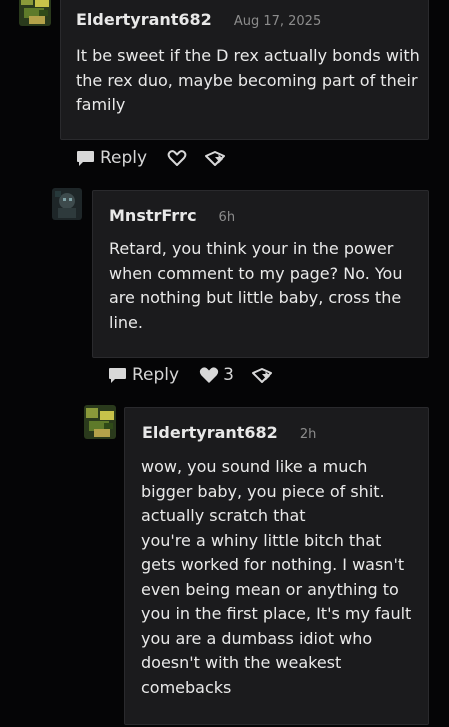 The height and width of the screenshot is (727, 449). I want to click on comment-text-line: you in the first place, It's my fault, so click(276, 613).